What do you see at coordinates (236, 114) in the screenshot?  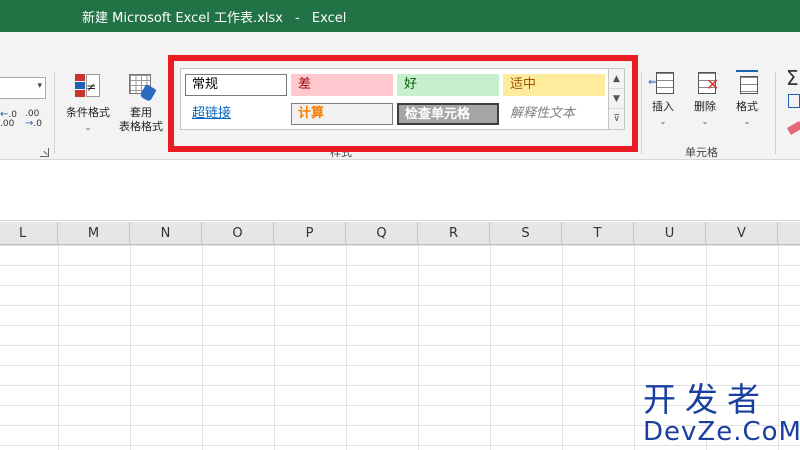 I see `style-hyperlink: 超链接` at bounding box center [236, 114].